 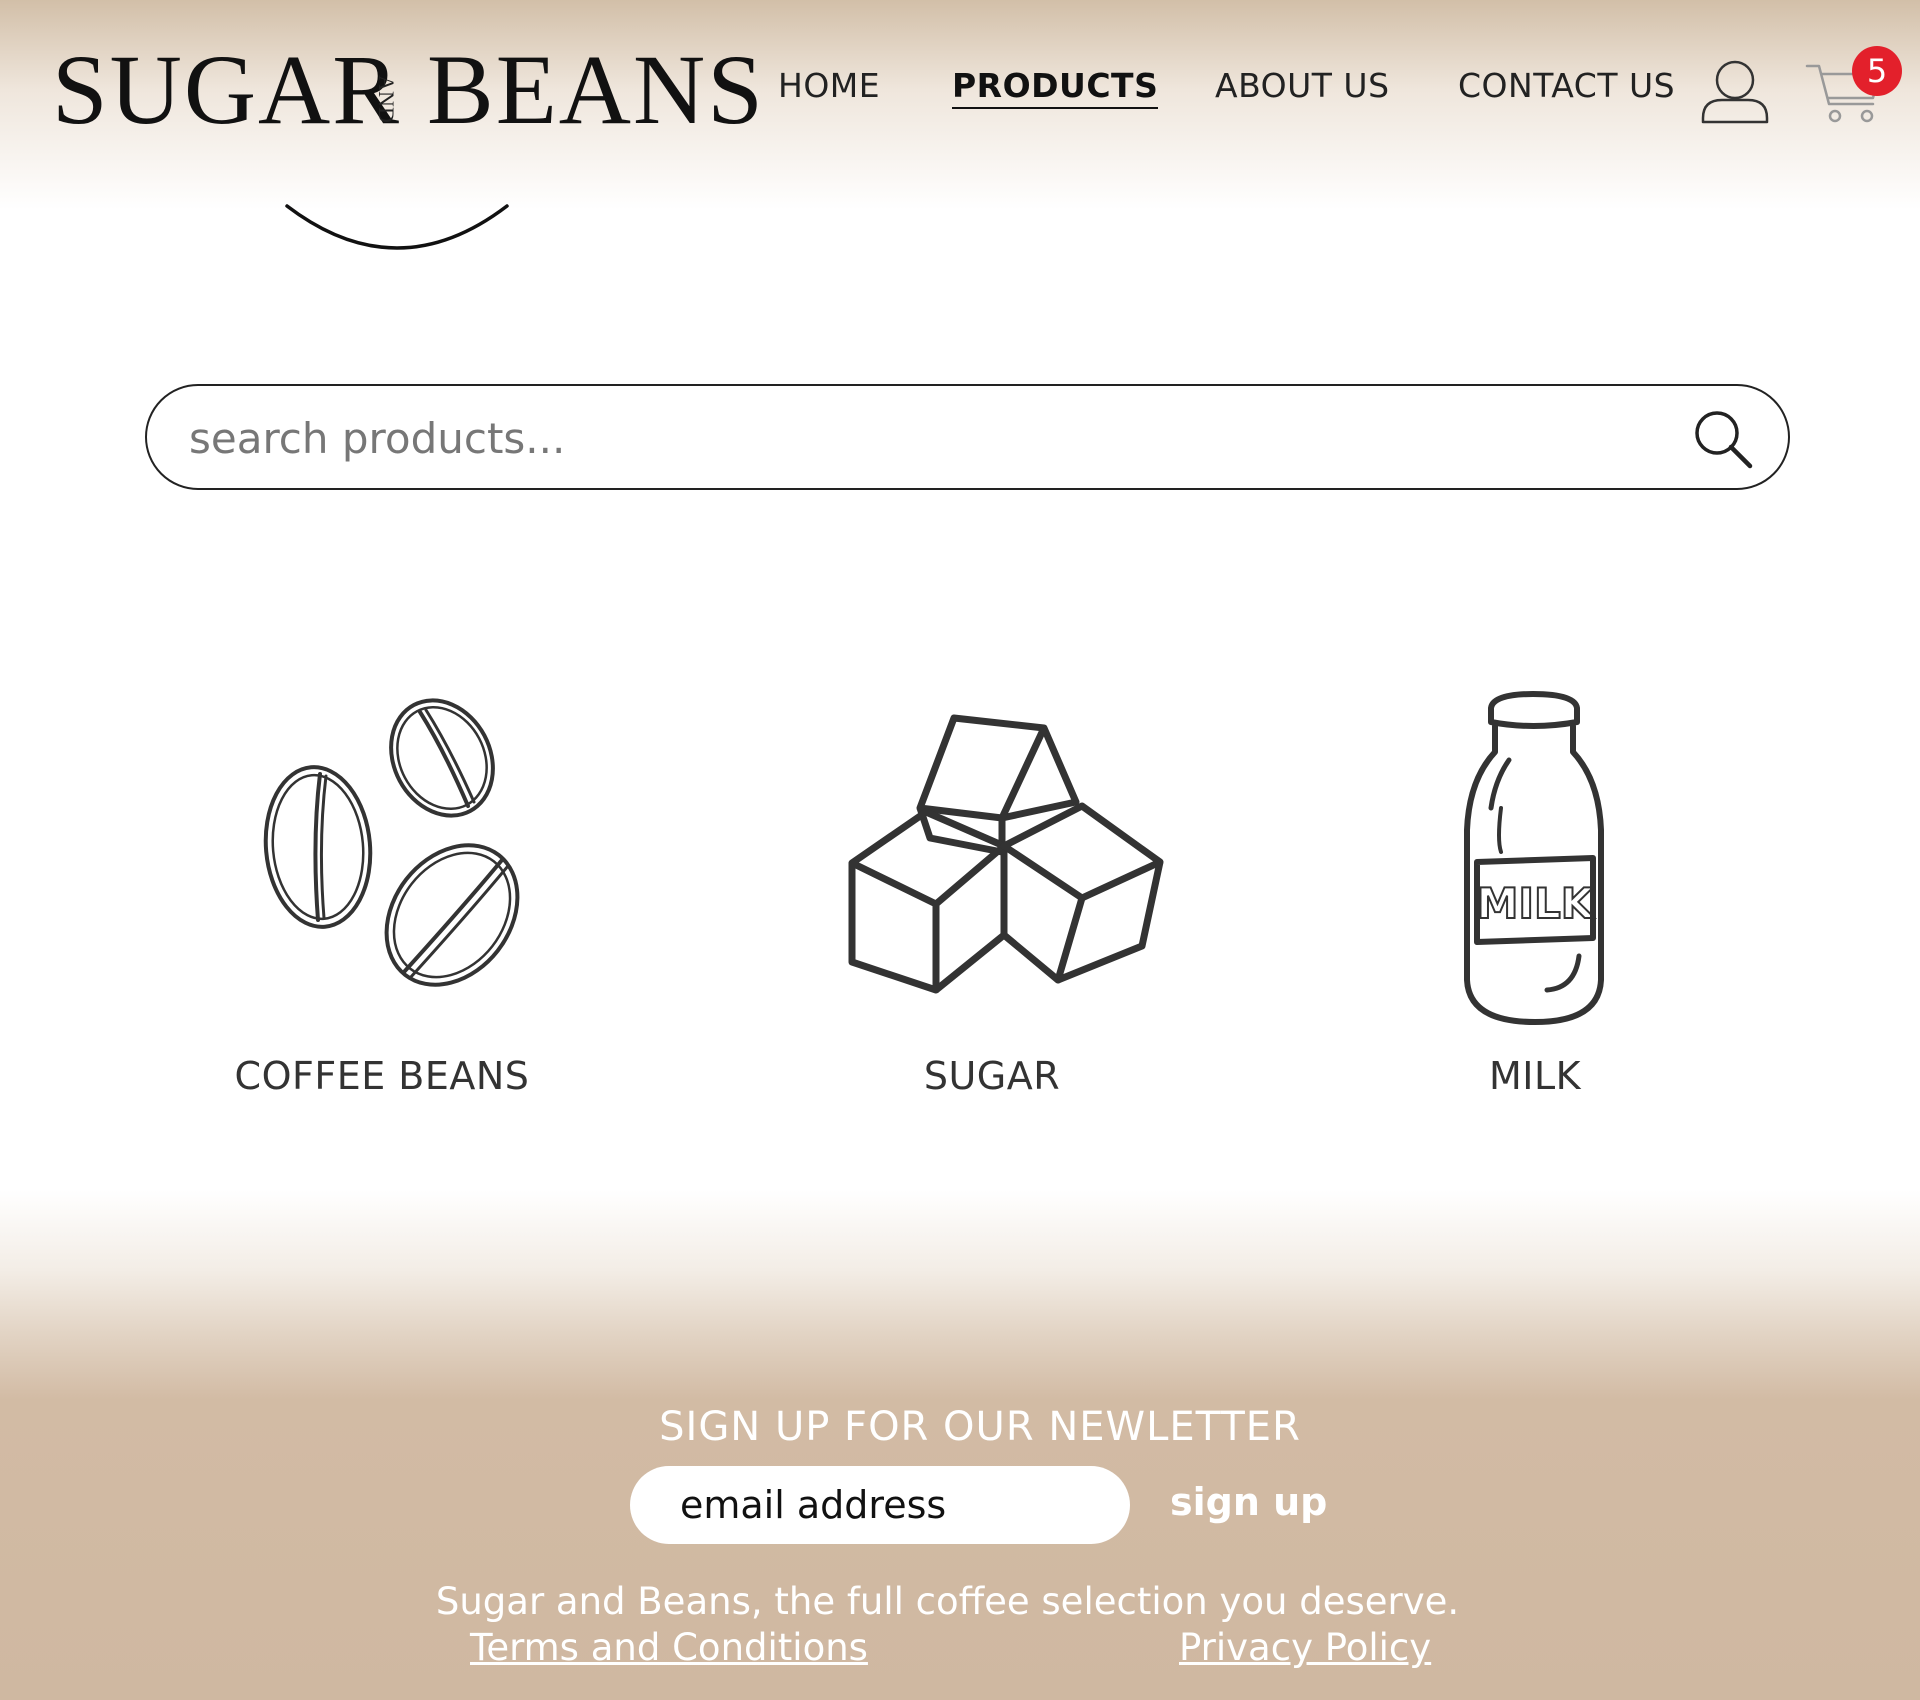 I want to click on cart-count-badge: 5, so click(x=1877, y=71).